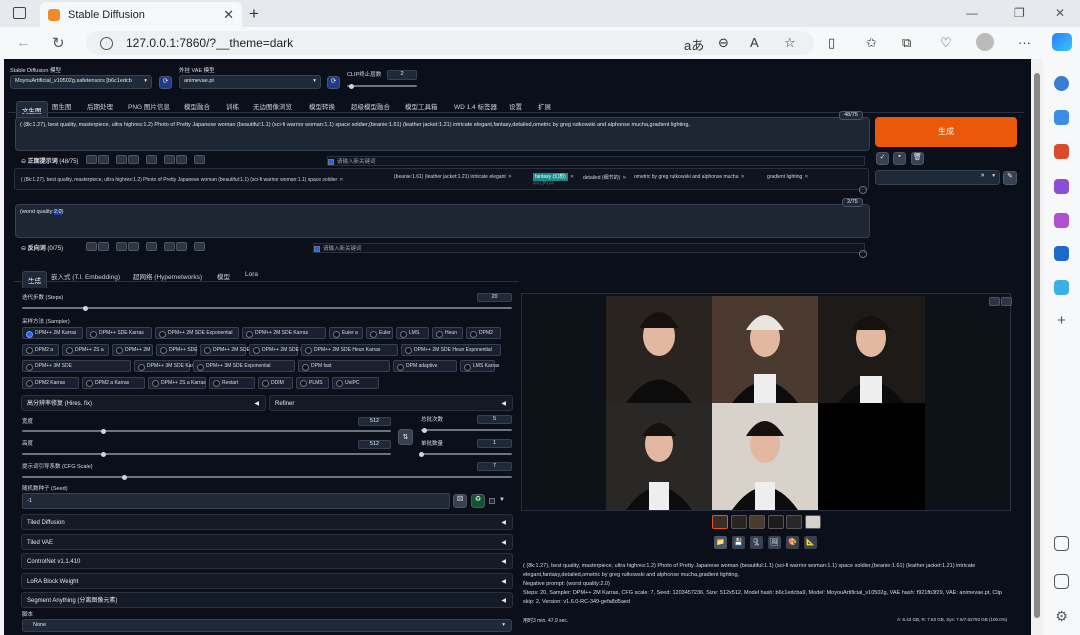 This screenshot has width=1080, height=635. Describe the element at coordinates (475, 106) in the screenshot. I see `main-tab: WD 1.4 标签器` at that location.